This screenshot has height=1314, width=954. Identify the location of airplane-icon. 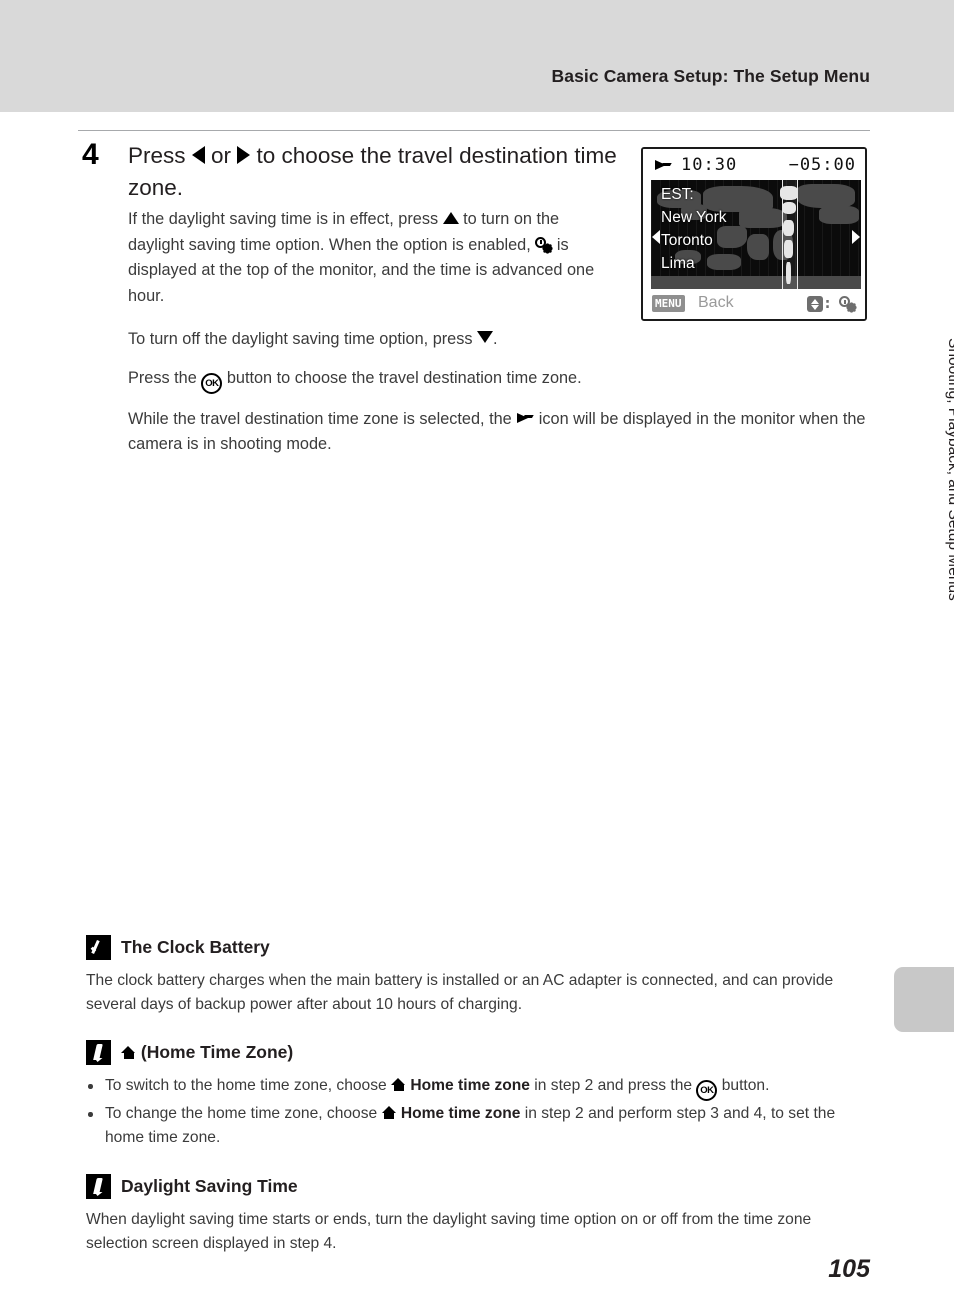
(663, 165).